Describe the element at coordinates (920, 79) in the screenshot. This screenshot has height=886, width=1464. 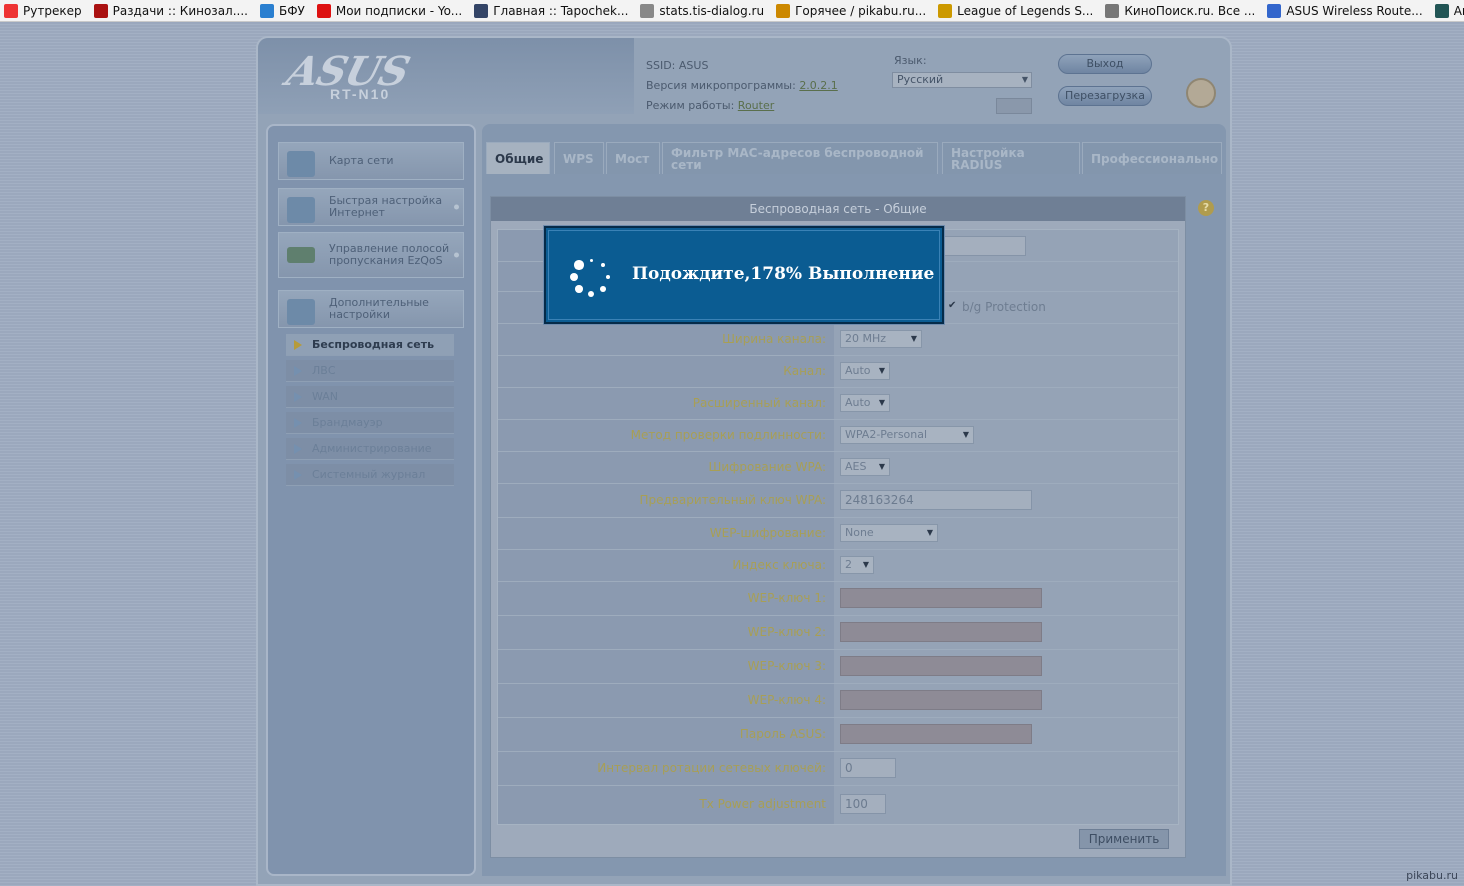
I see `language-value: Русский` at that location.